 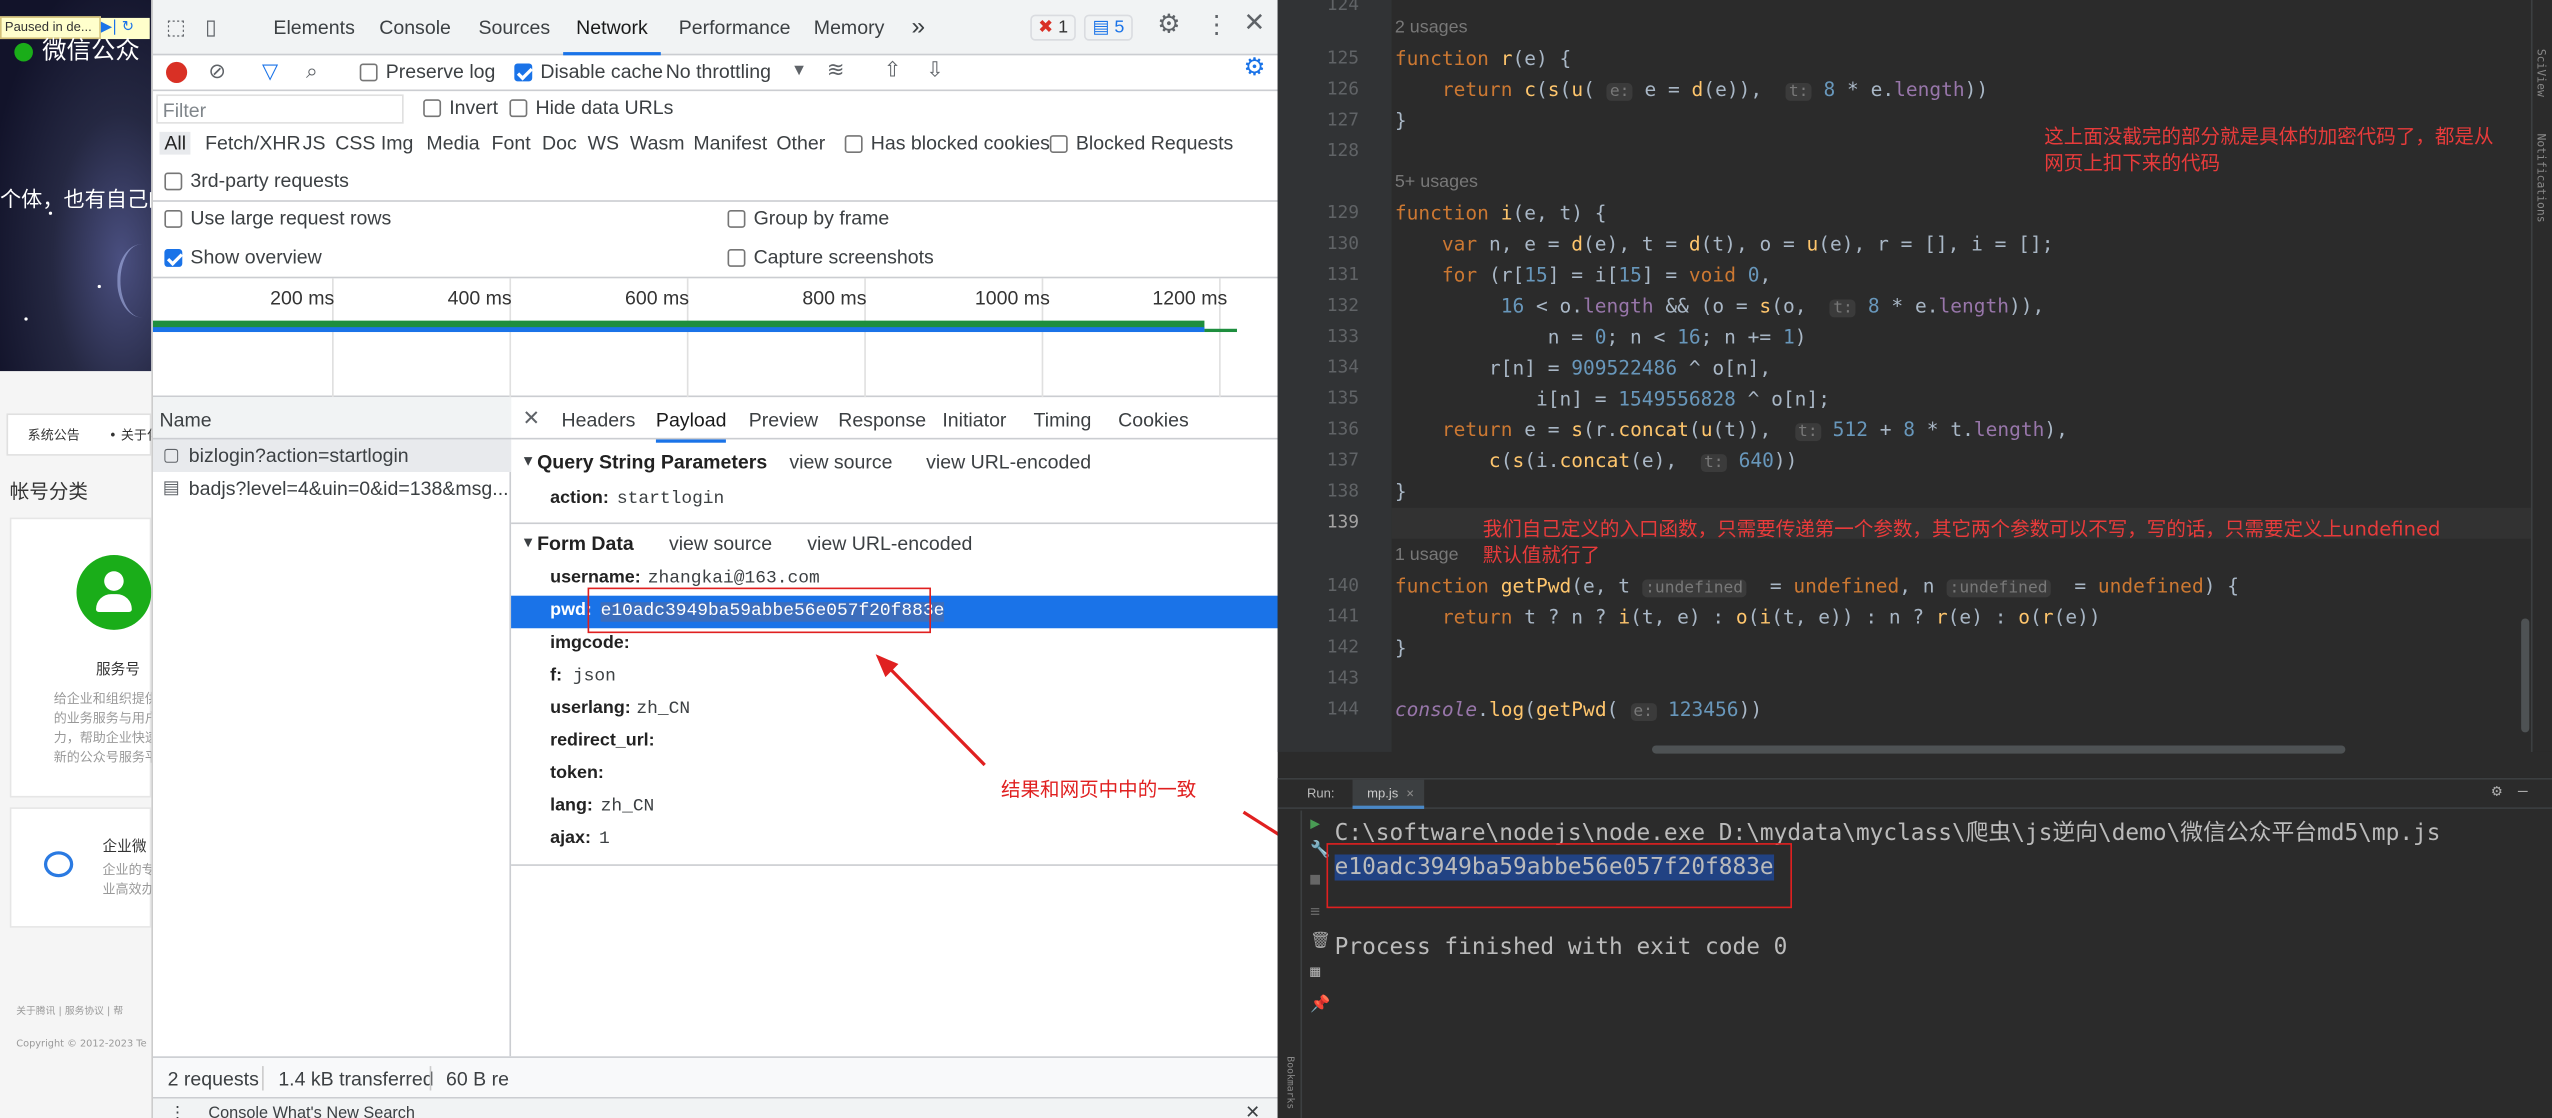 What do you see at coordinates (355, 143) in the screenshot?
I see `filter-css: CSS` at bounding box center [355, 143].